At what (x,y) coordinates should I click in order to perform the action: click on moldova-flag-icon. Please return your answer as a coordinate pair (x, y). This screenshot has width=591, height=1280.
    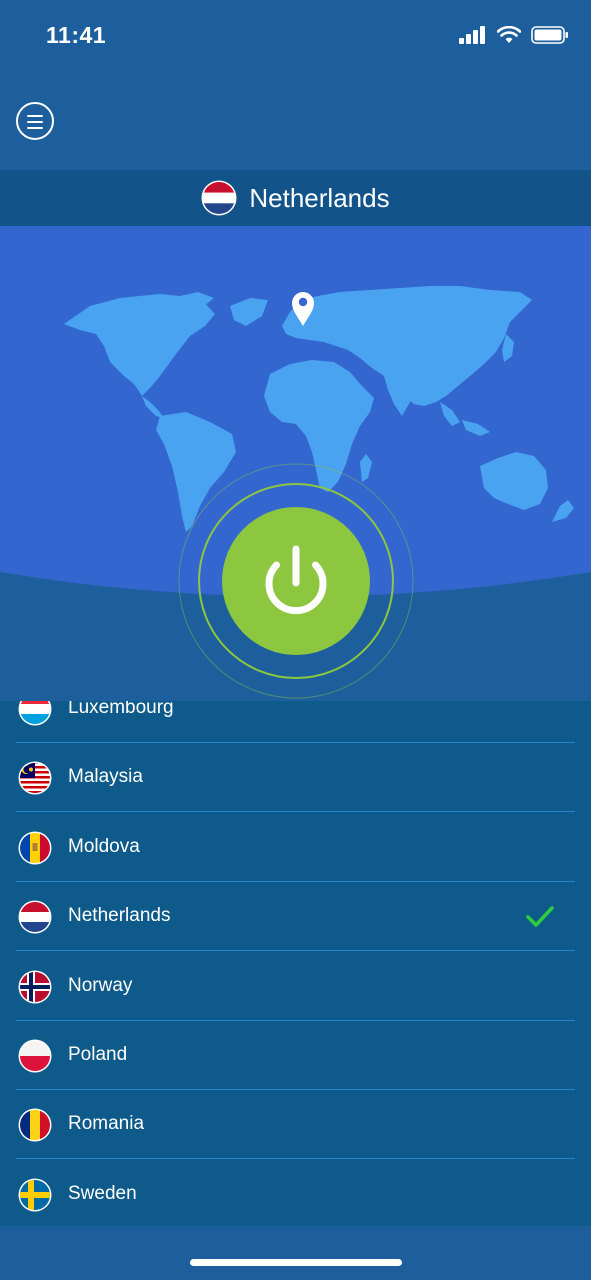
    Looking at the image, I should click on (35, 848).